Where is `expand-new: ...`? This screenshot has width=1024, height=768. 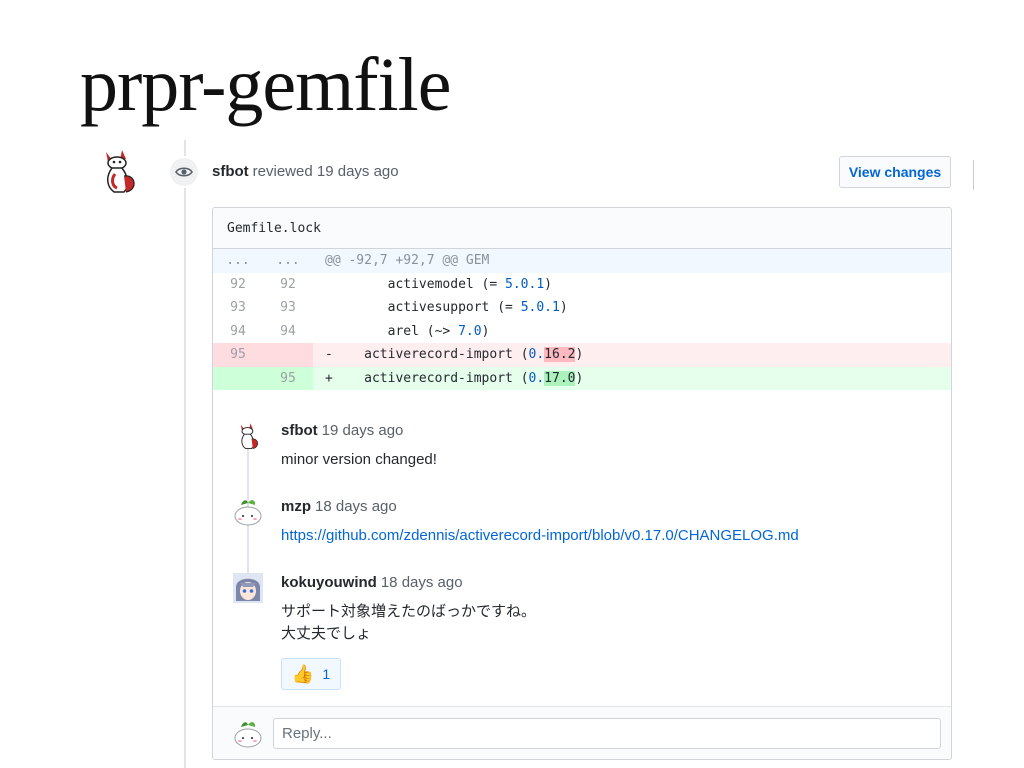 expand-new: ... is located at coordinates (288, 261).